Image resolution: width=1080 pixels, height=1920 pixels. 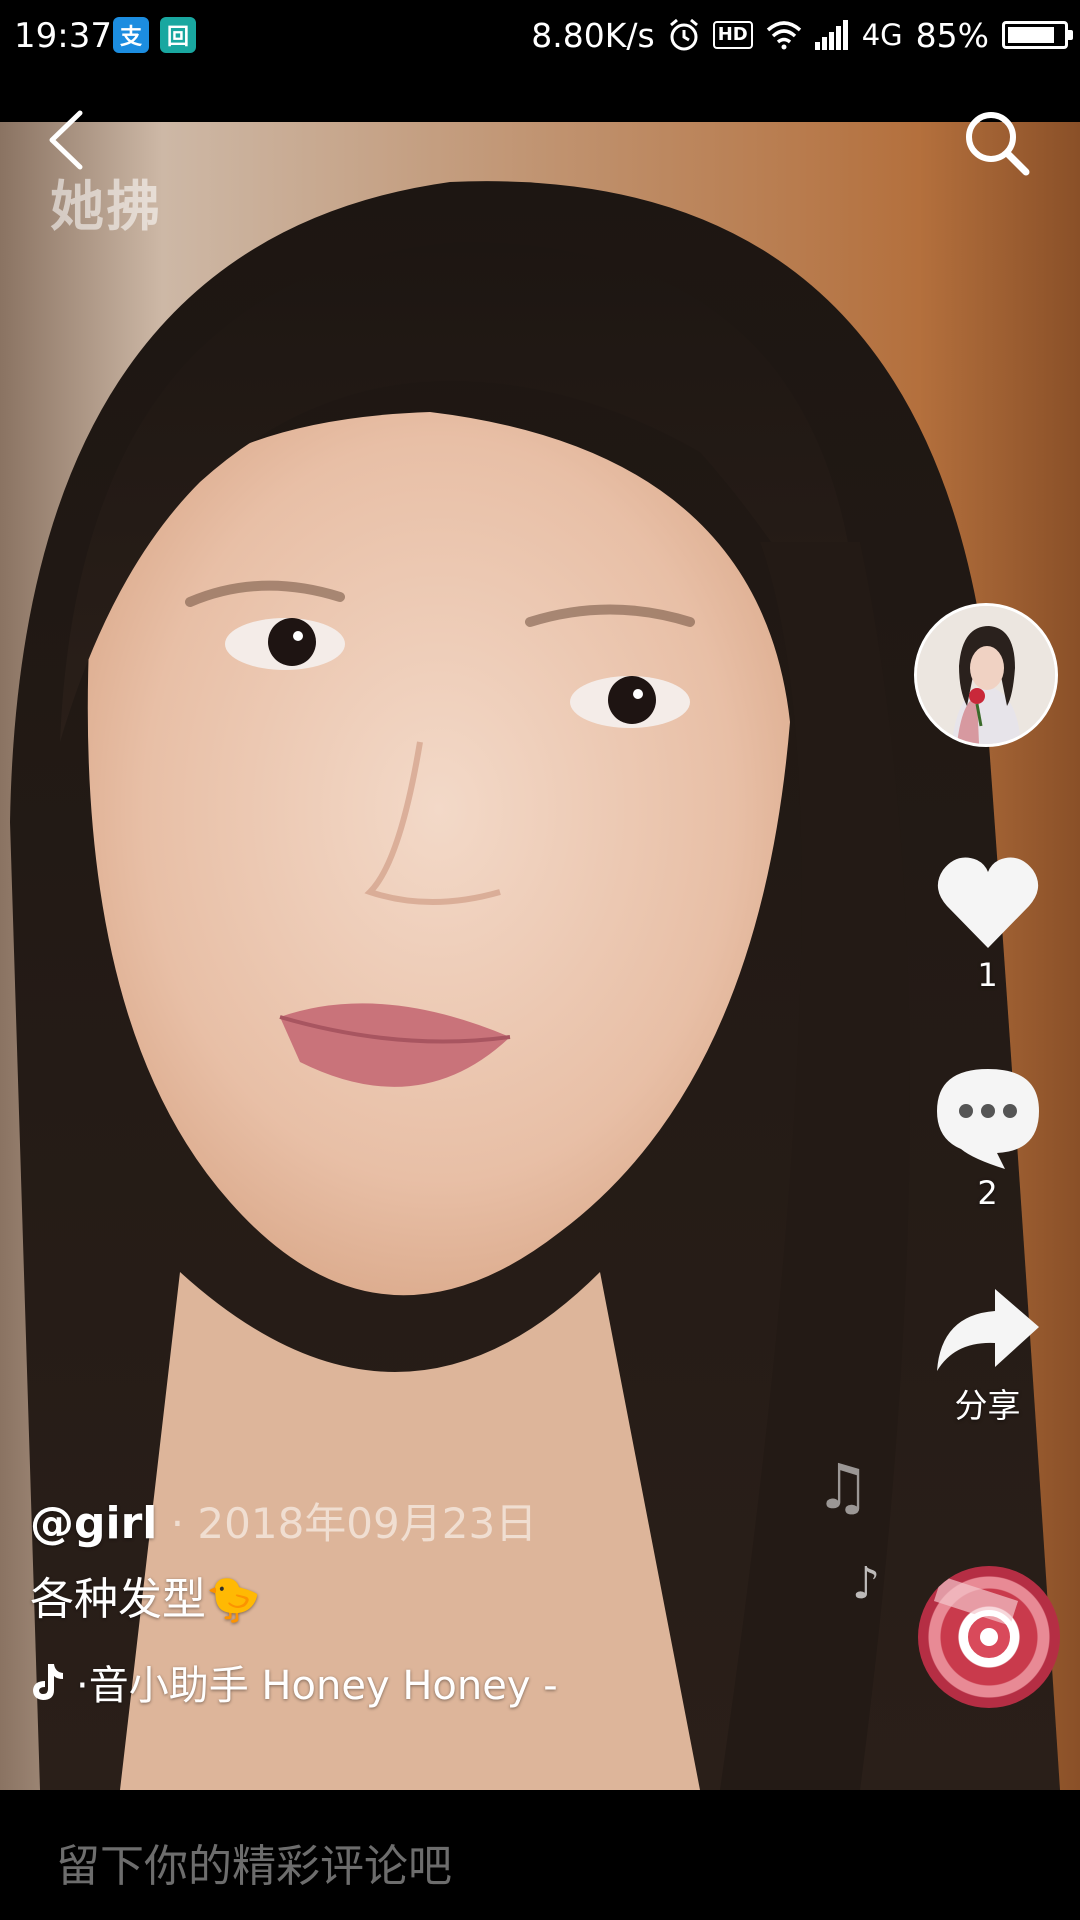 I want to click on back-button, so click(x=70, y=140).